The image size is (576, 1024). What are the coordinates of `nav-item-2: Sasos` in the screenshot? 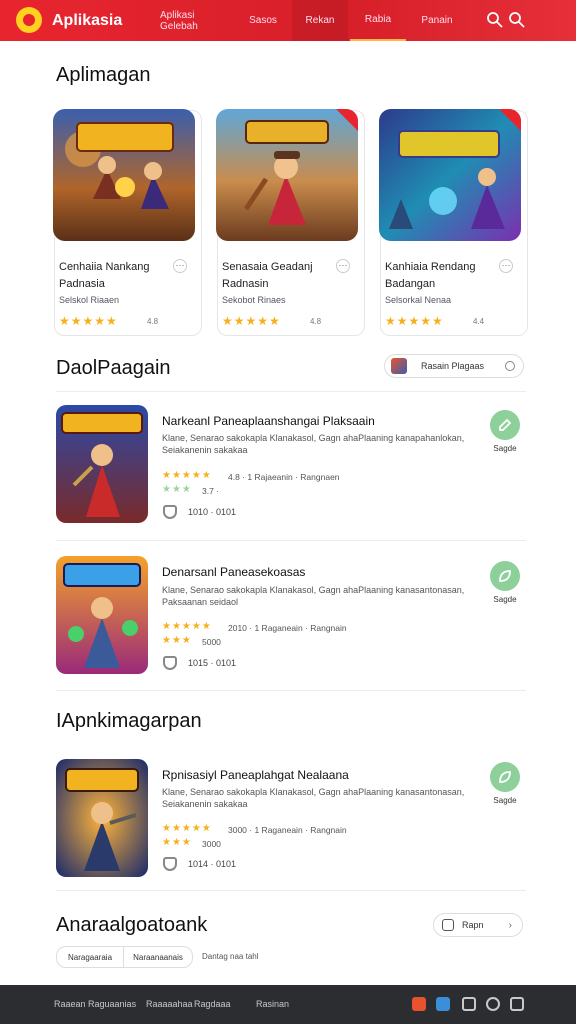 It's located at (263, 20).